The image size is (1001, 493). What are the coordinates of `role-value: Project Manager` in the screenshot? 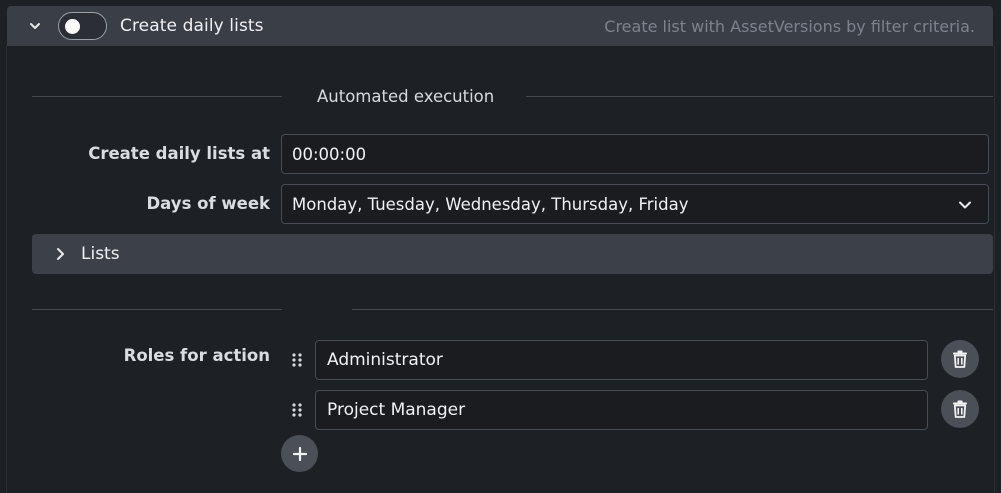 It's located at (396, 410).